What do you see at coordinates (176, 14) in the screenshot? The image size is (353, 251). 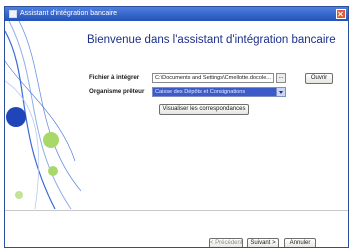 I see `title-bar: Assistant d'intégration bancaire` at bounding box center [176, 14].